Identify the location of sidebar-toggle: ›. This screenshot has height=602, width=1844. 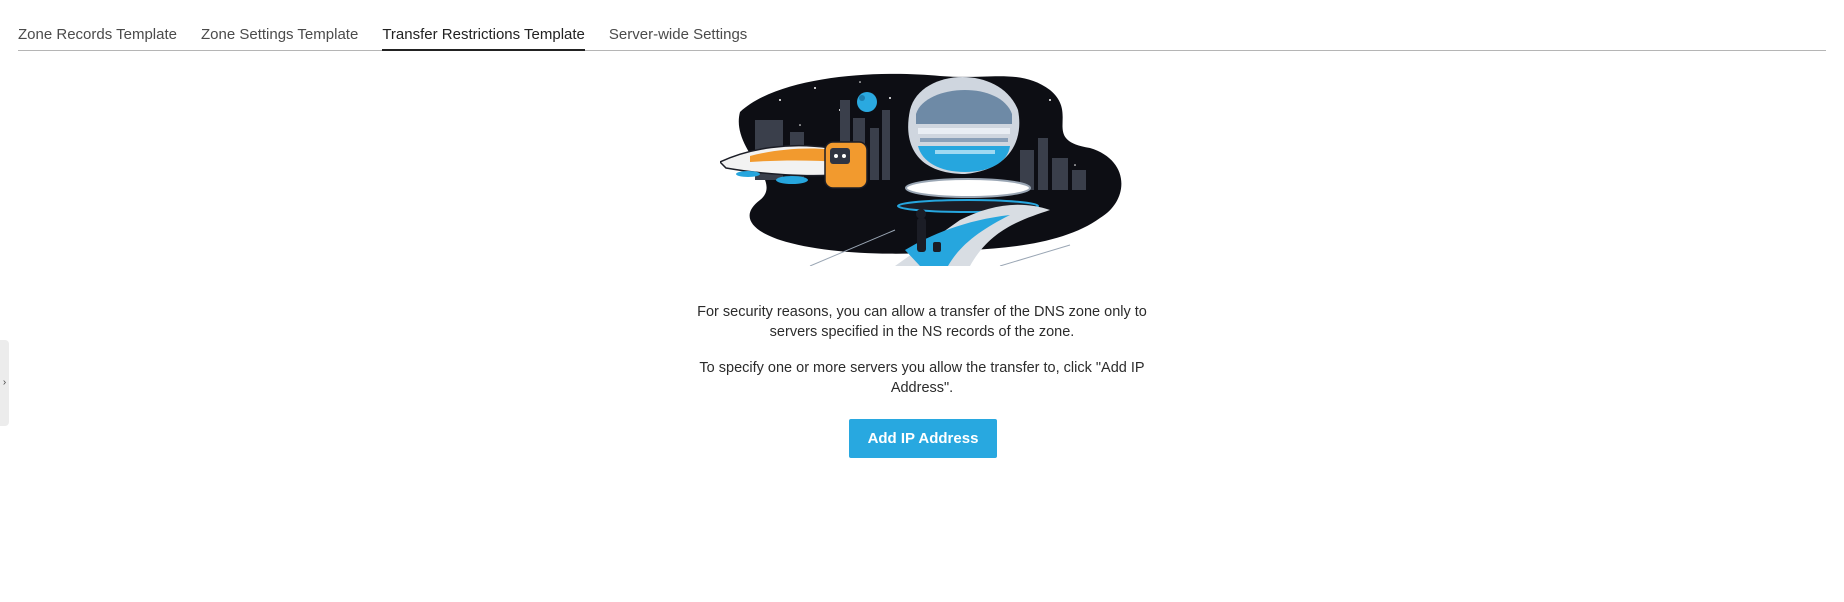
(4, 383).